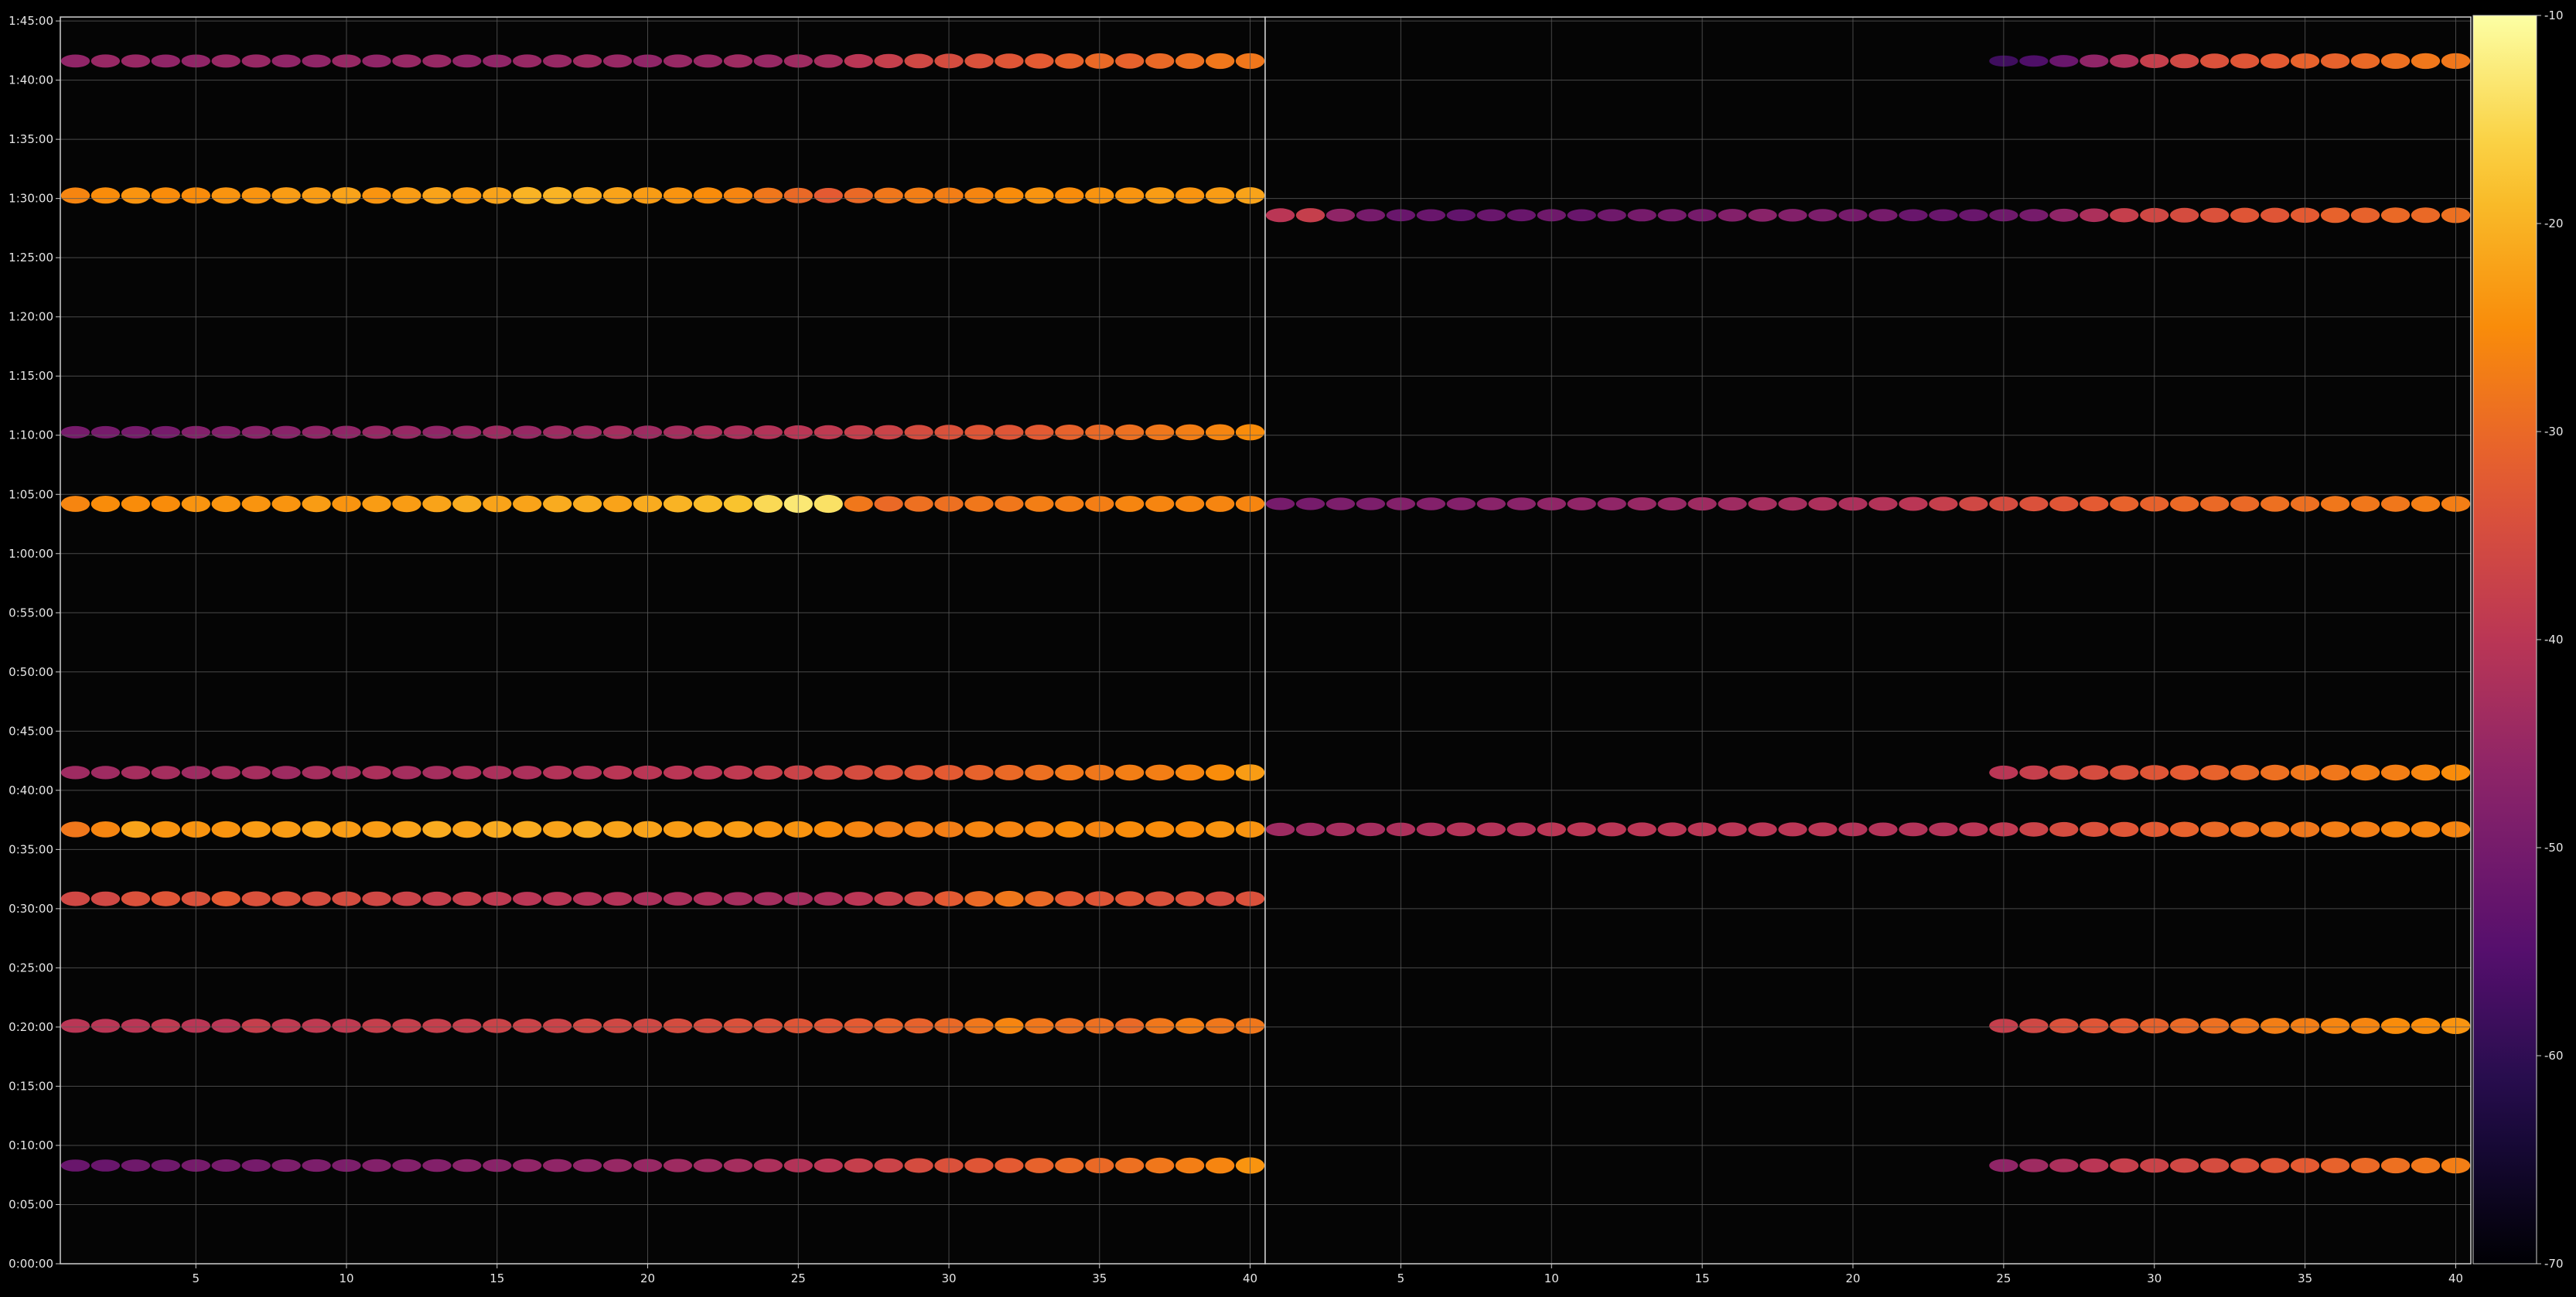 Image resolution: width=2576 pixels, height=1297 pixels. I want to click on y-tick-label-1500: 0:25:00, so click(31, 967).